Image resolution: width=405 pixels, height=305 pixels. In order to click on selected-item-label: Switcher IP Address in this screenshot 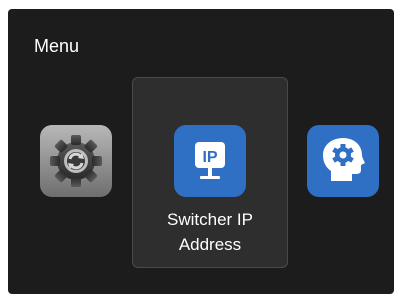, I will do `click(210, 232)`.